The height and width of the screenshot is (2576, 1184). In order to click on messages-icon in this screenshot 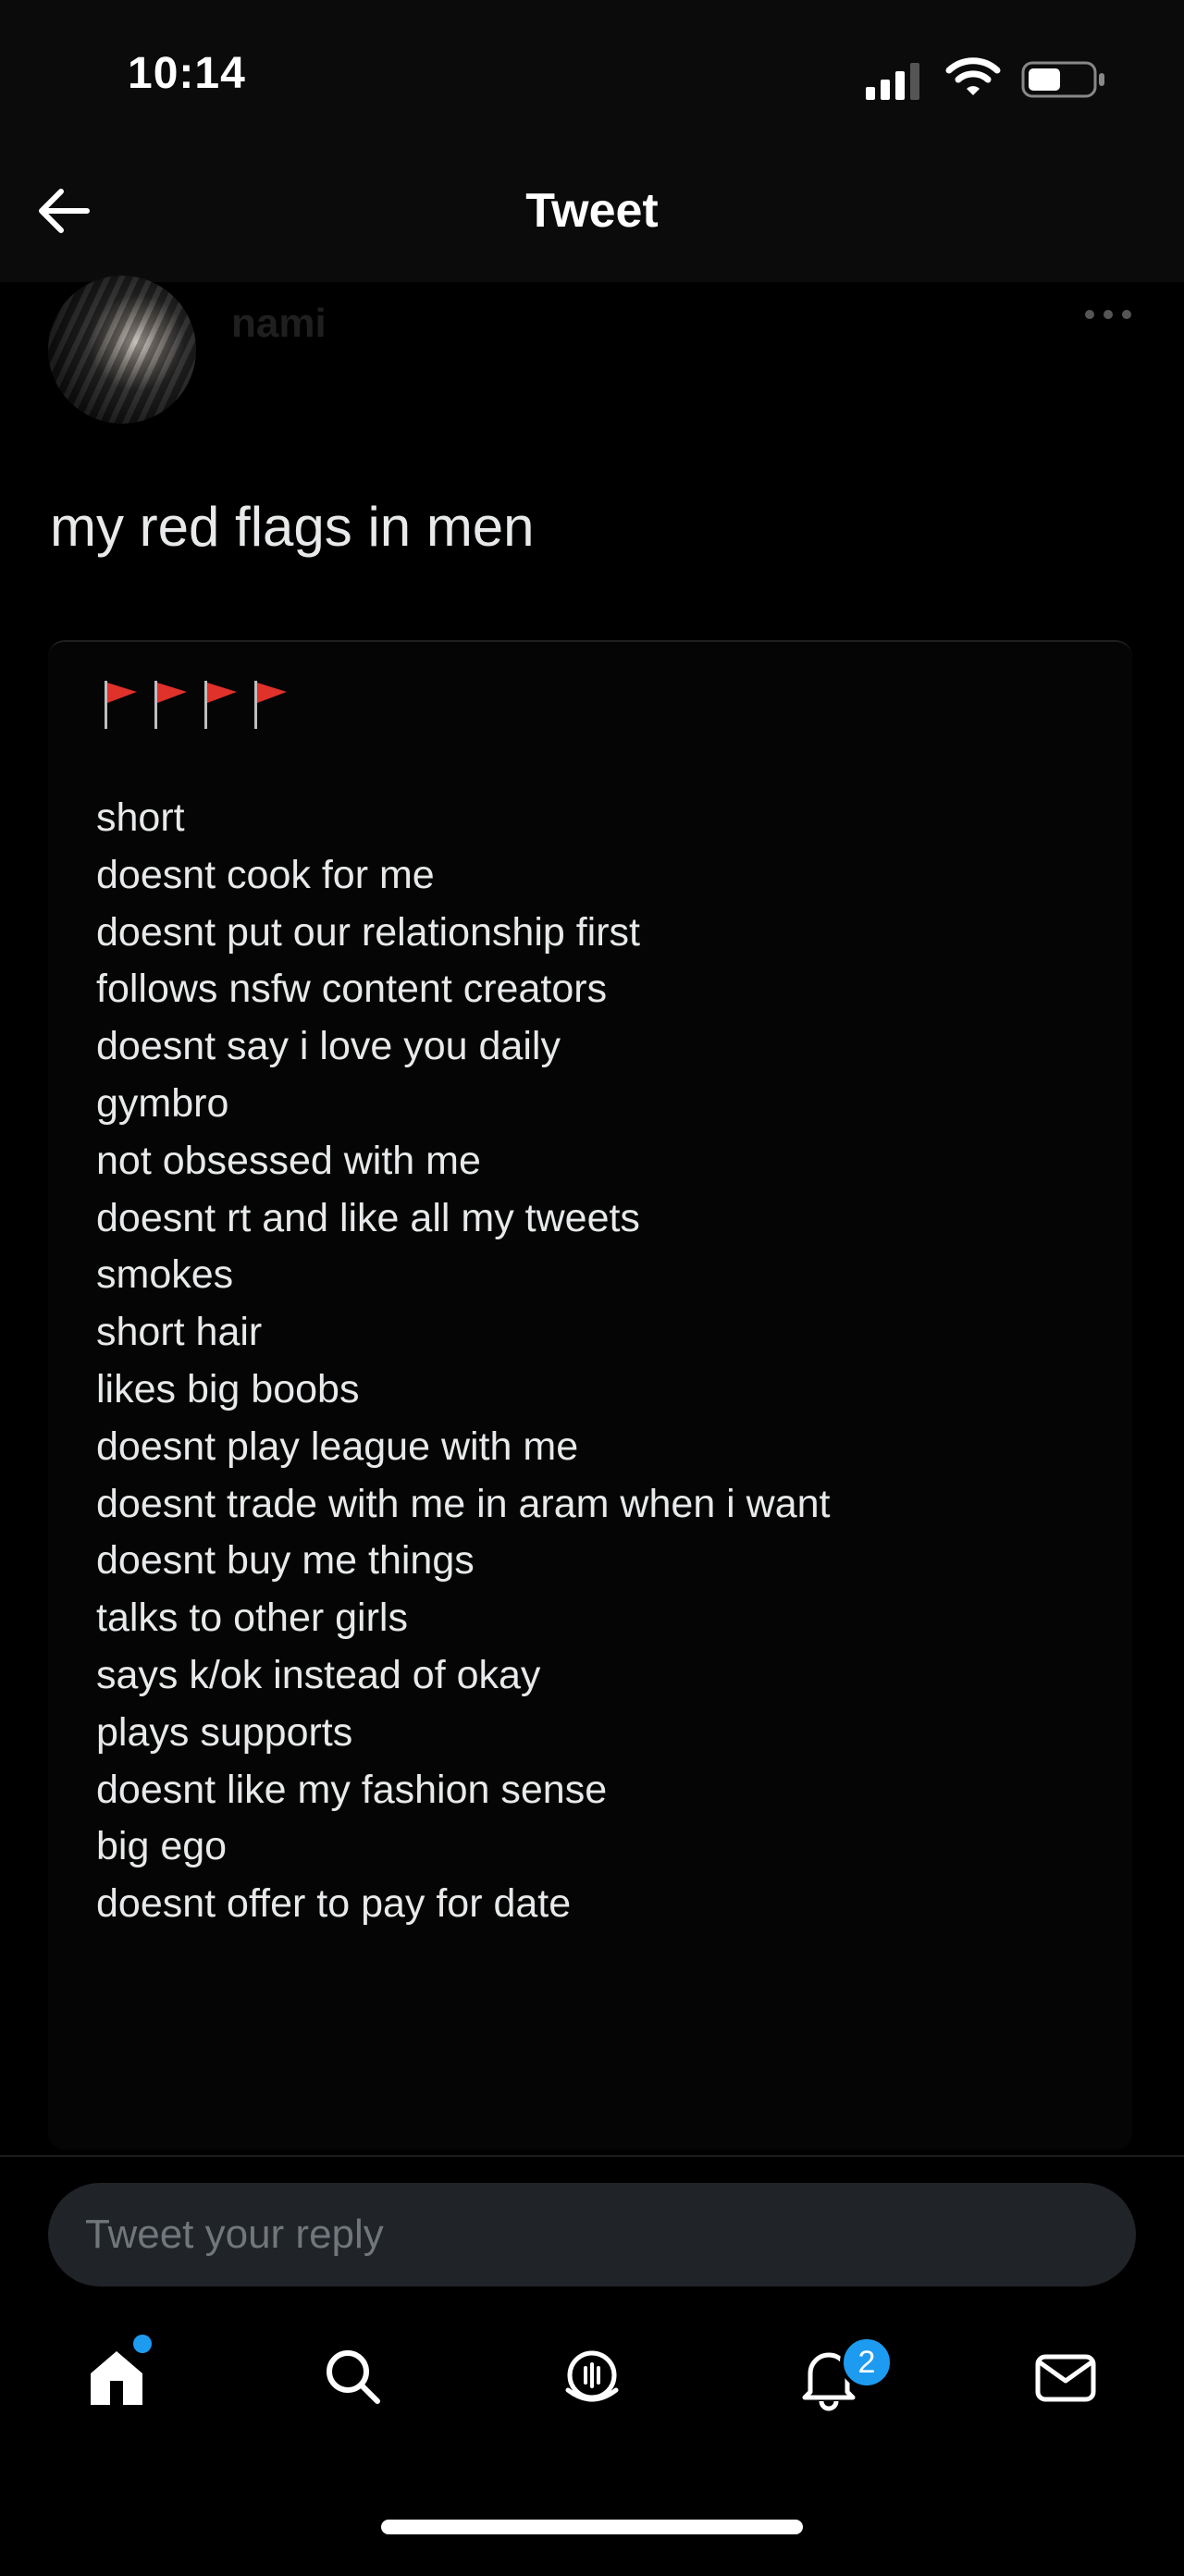, I will do `click(1065, 2378)`.